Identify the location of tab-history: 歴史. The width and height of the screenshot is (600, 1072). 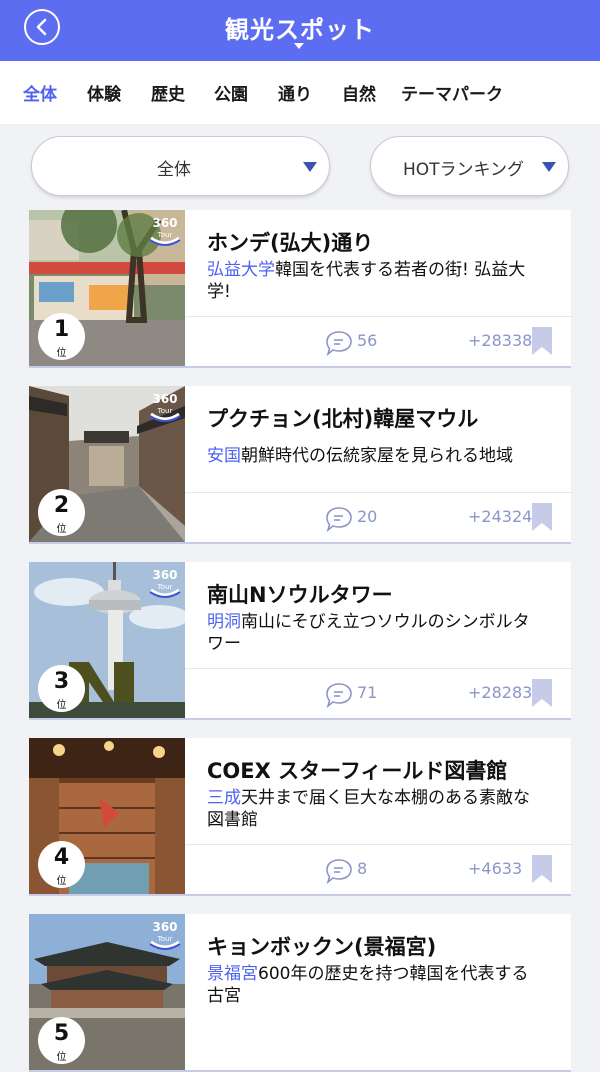
(168, 92).